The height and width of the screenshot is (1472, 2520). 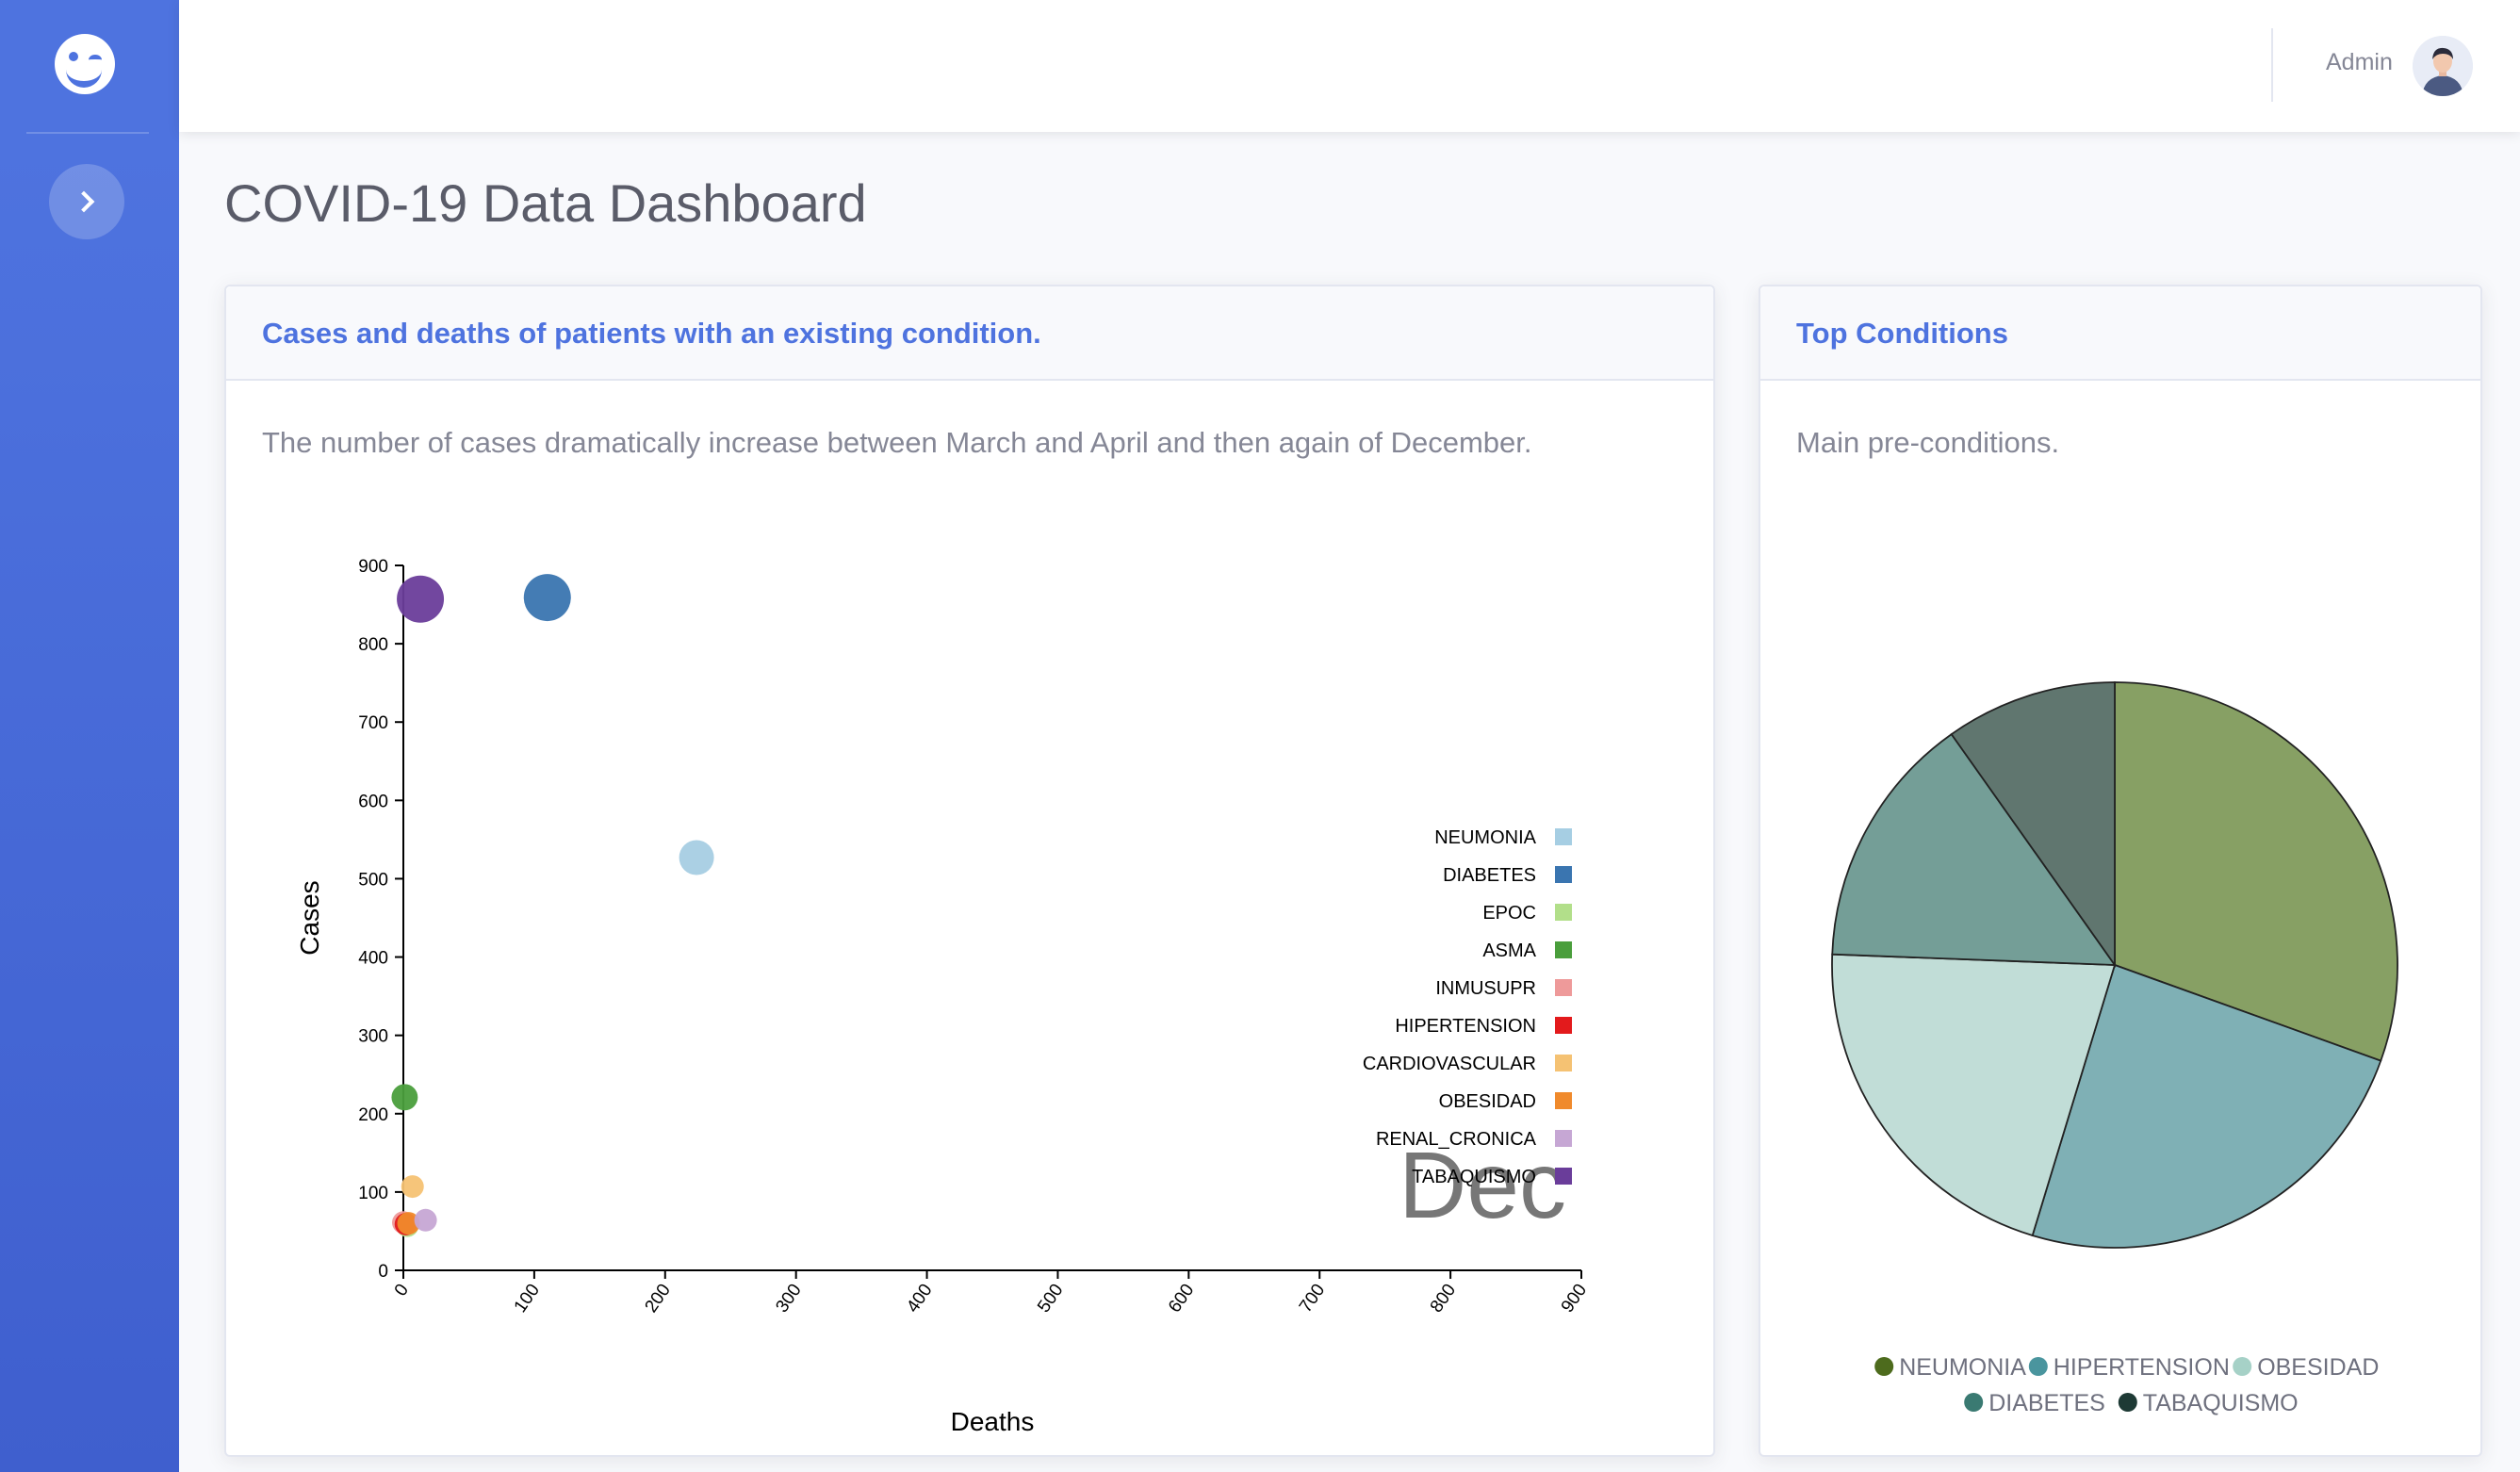 I want to click on scatter-point-cardiovascular, so click(x=412, y=1187).